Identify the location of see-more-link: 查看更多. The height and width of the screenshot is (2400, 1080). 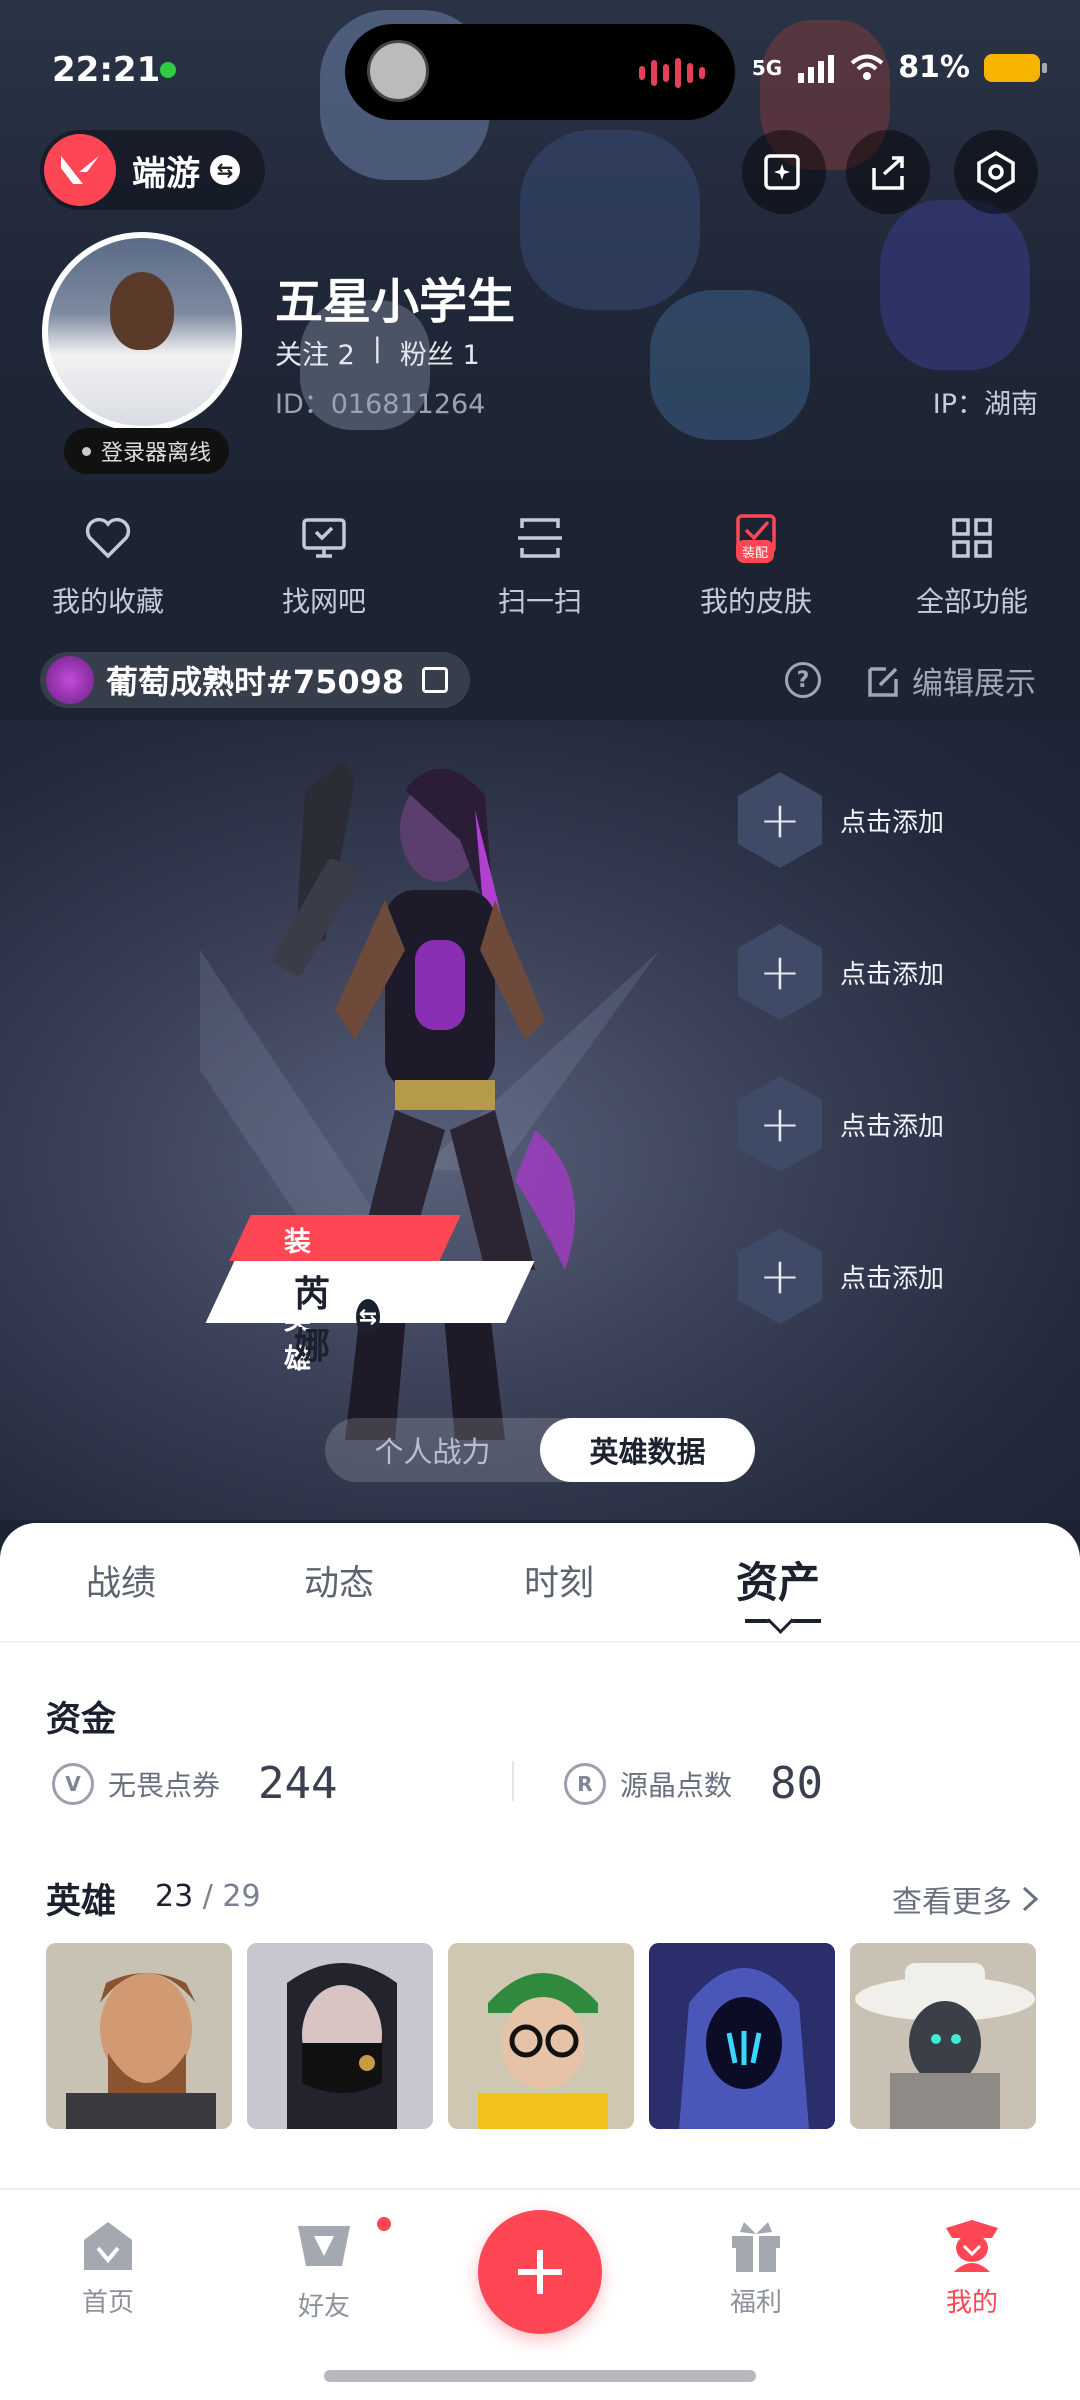
(966, 1899).